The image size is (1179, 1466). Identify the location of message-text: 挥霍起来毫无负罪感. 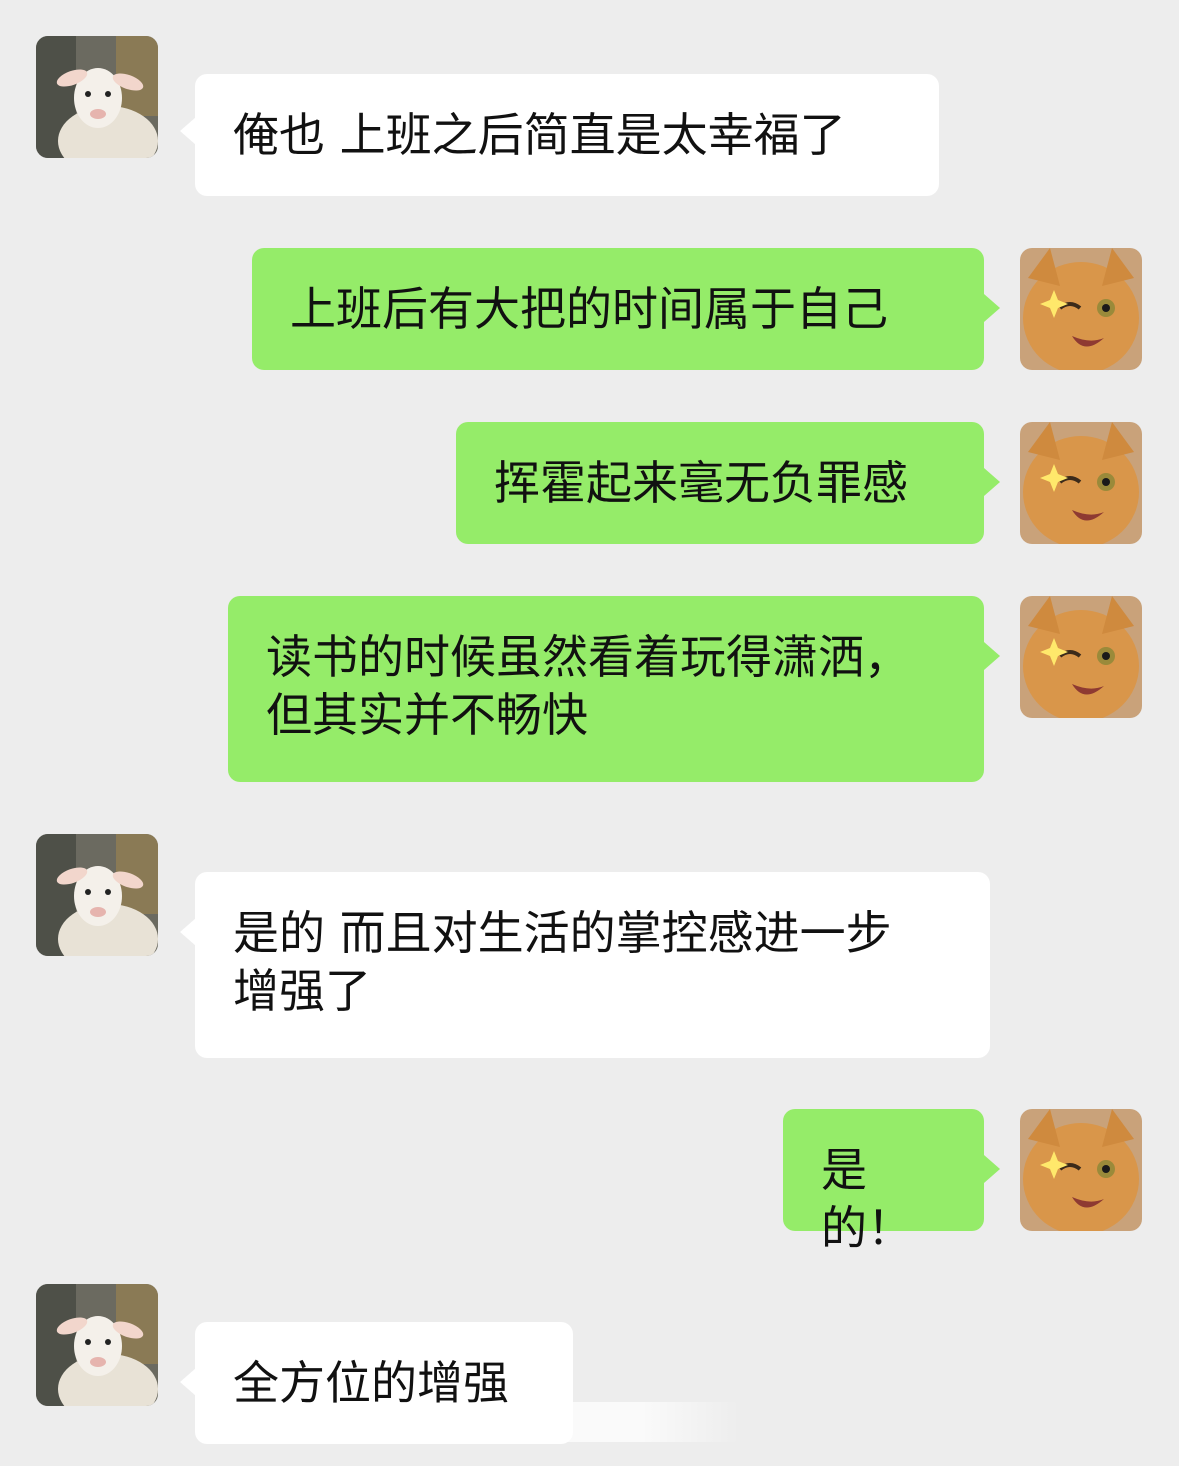
(701, 483).